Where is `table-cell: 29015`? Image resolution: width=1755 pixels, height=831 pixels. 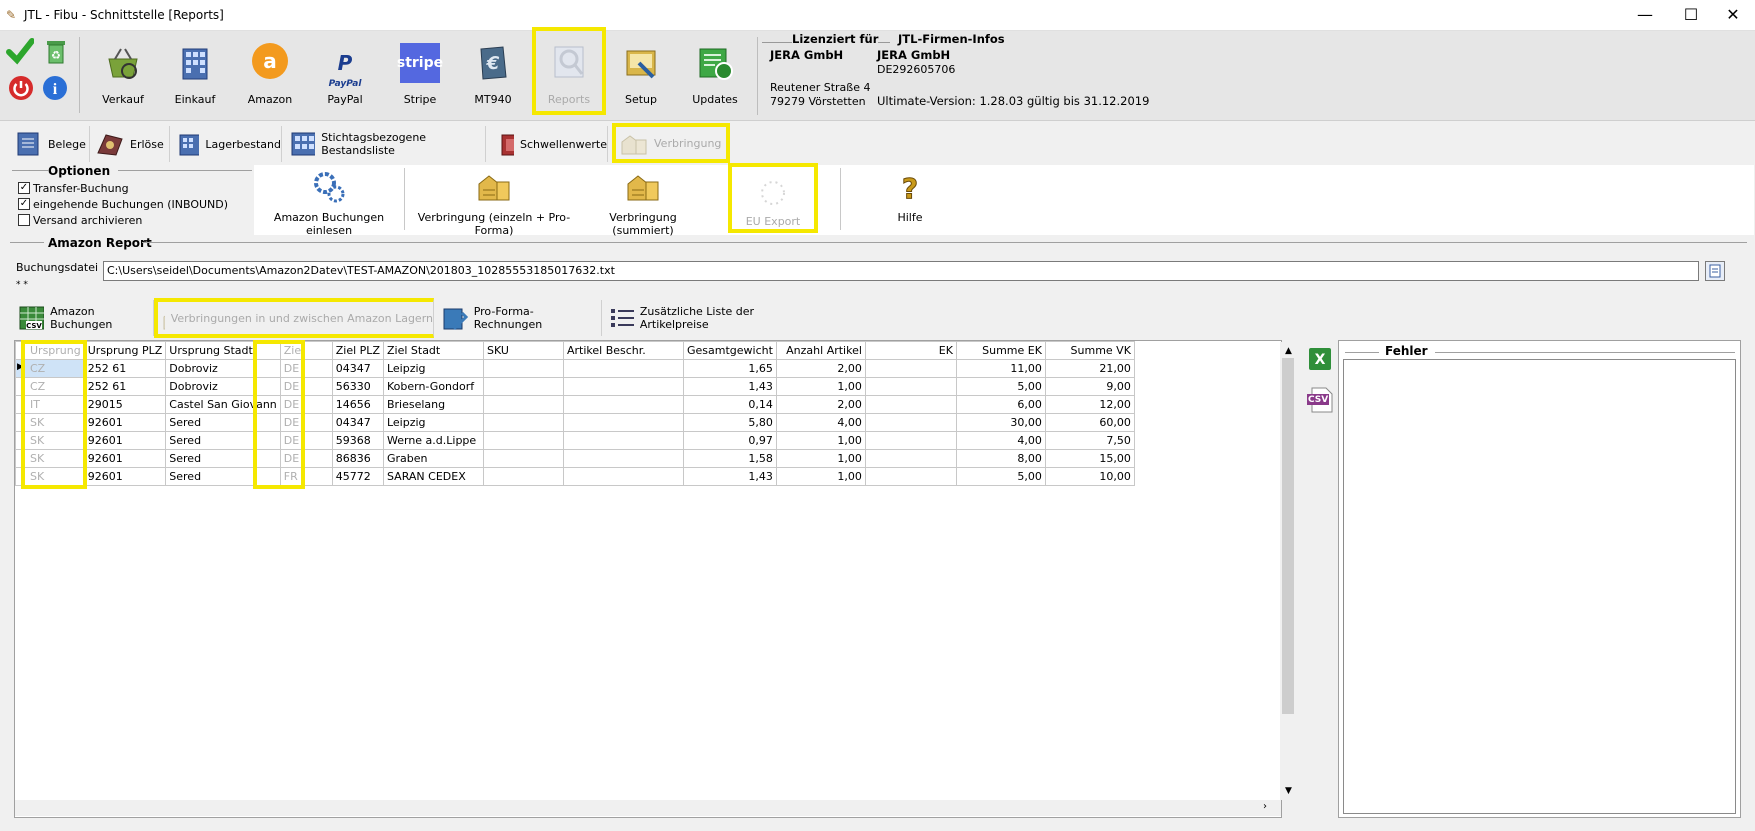 table-cell: 29015 is located at coordinates (125, 404).